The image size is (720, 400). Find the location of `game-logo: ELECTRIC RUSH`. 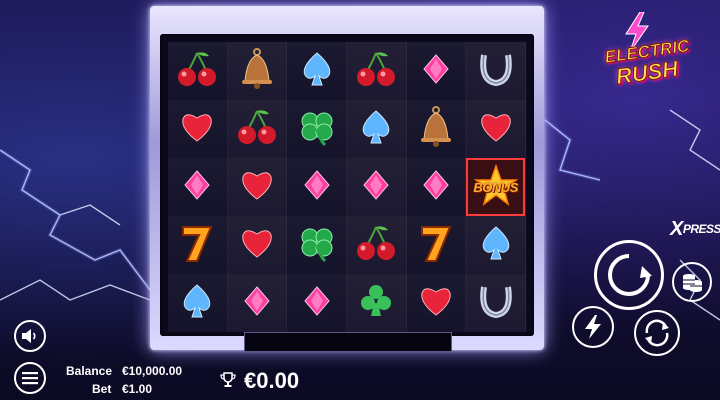

game-logo: ELECTRIC RUSH is located at coordinates (647, 54).